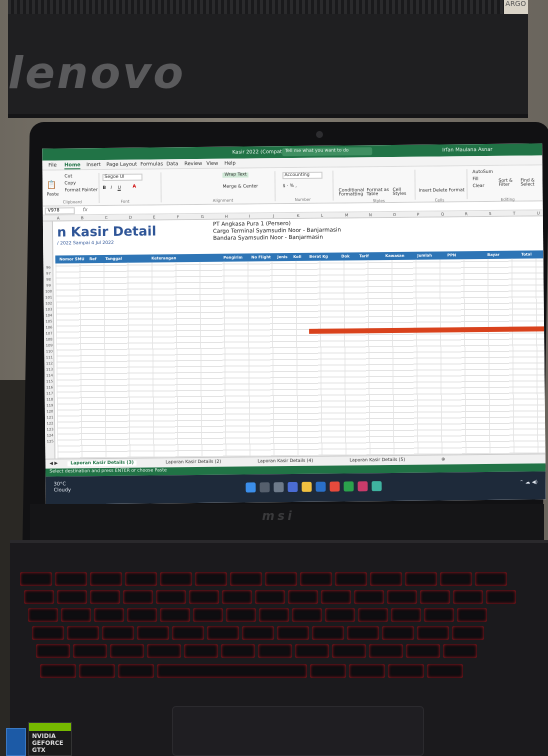  What do you see at coordinates (345, 255) in the screenshot?
I see `table-header-cell: Dok` at bounding box center [345, 255].